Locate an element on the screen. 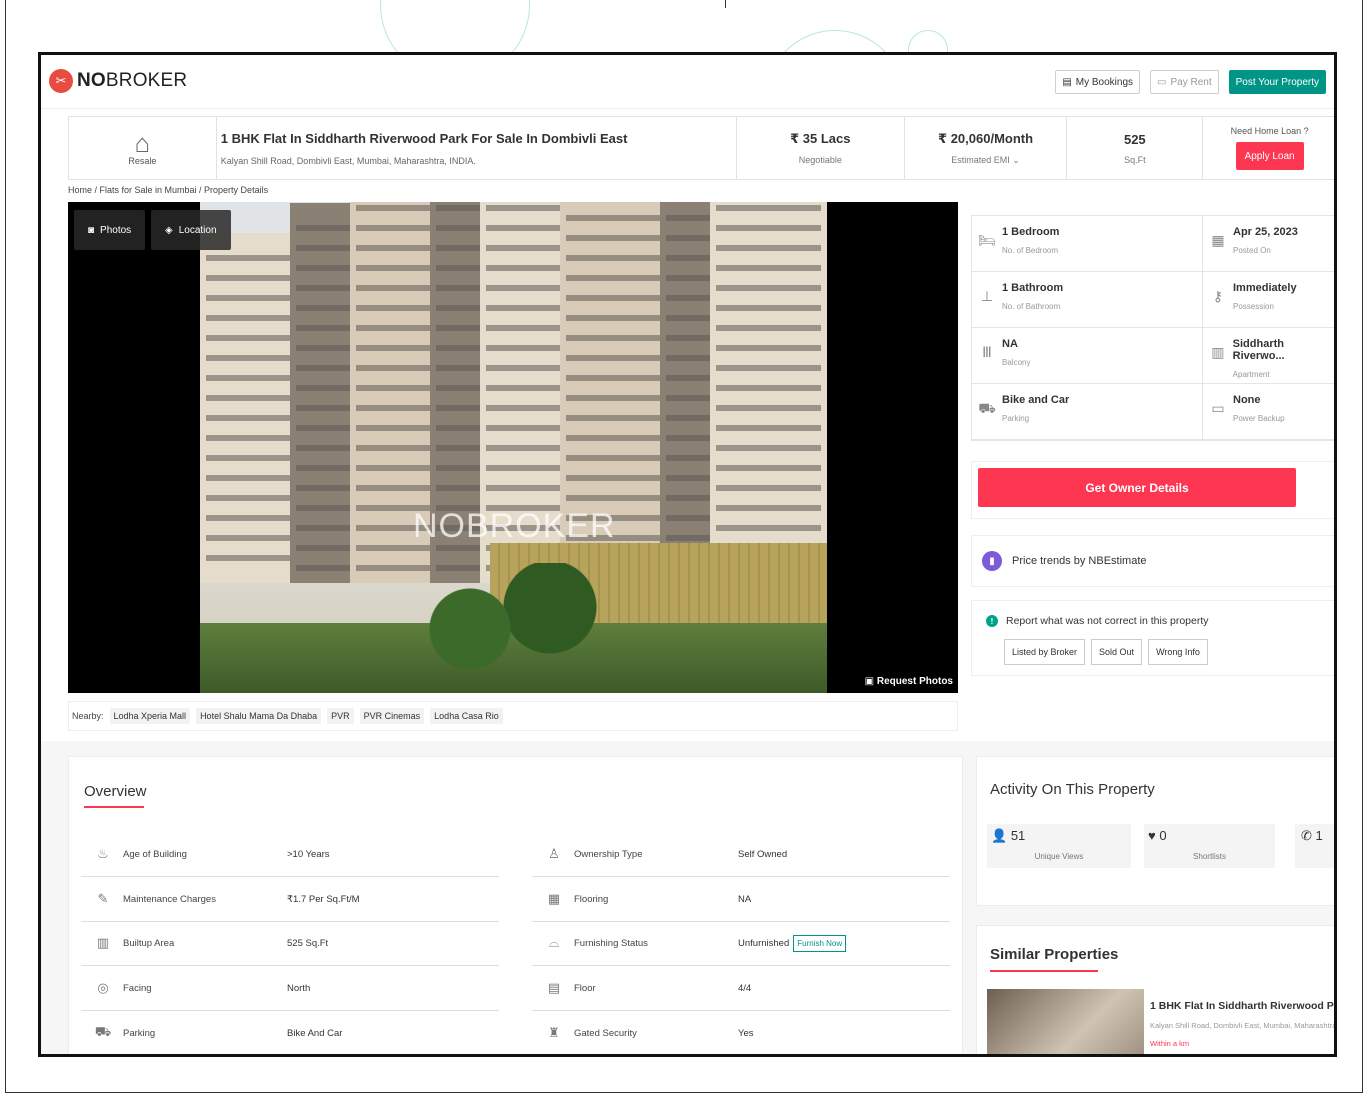 The height and width of the screenshot is (1100, 1370). similar-title: Similar Properties is located at coordinates (1054, 954).